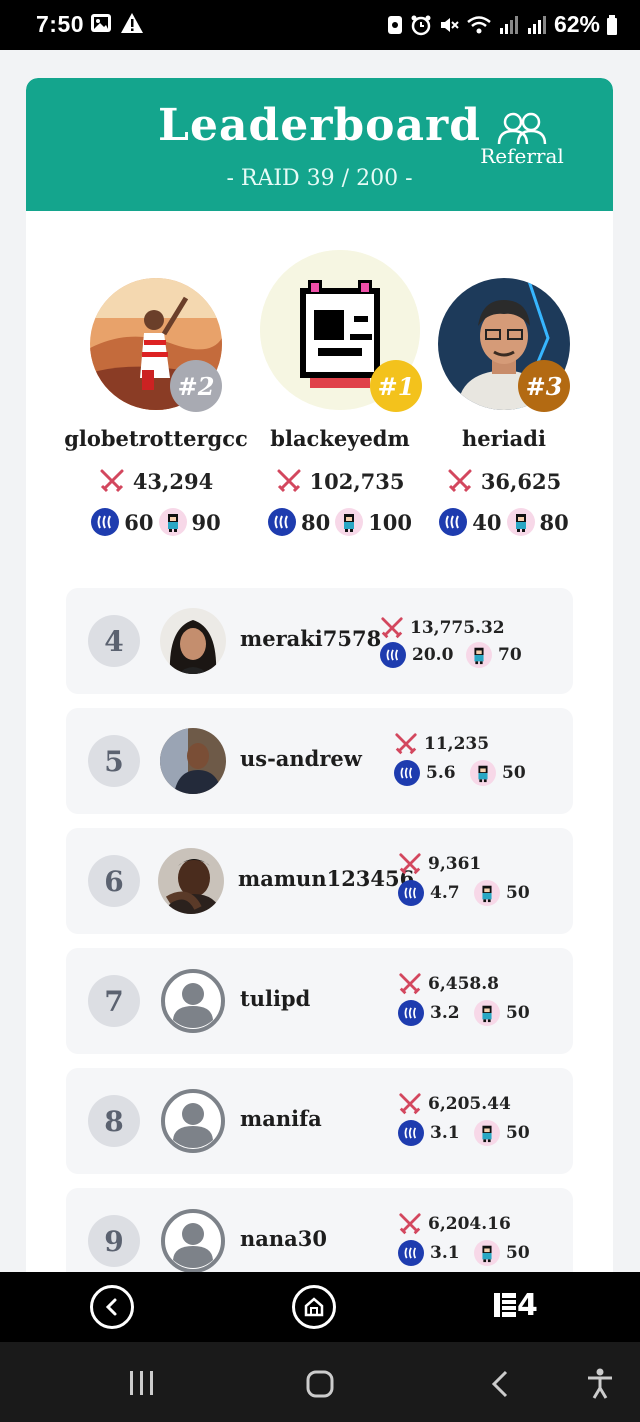 The width and height of the screenshot is (640, 1422). I want to click on podium-username: heriadi, so click(504, 438).